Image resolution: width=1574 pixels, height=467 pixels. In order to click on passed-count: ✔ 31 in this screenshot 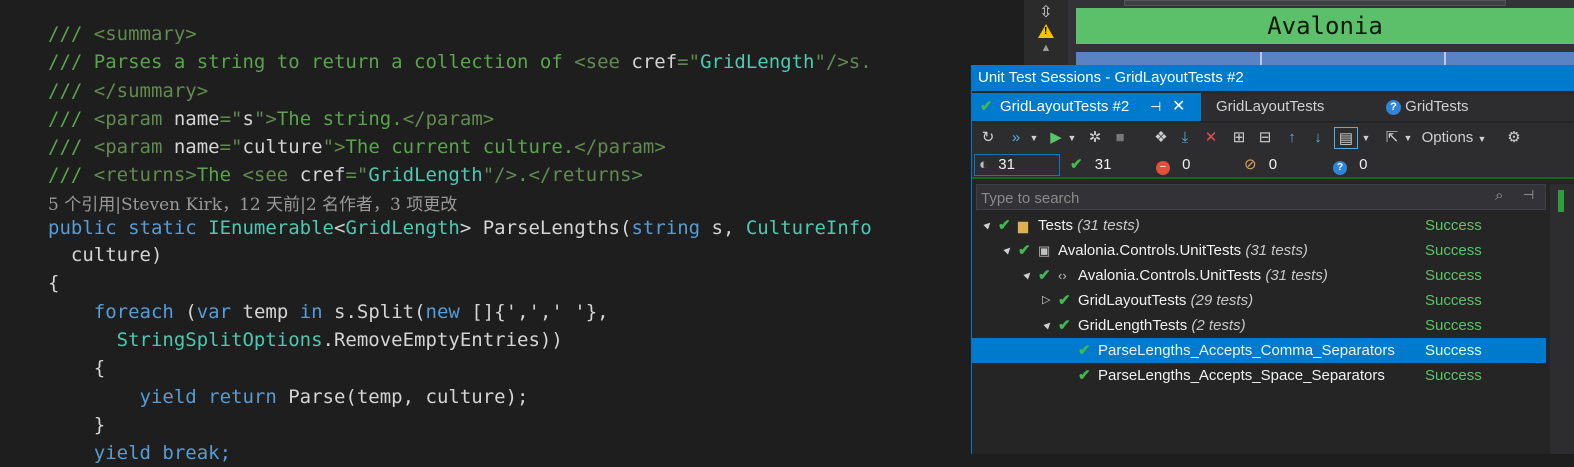, I will do `click(1105, 165)`.